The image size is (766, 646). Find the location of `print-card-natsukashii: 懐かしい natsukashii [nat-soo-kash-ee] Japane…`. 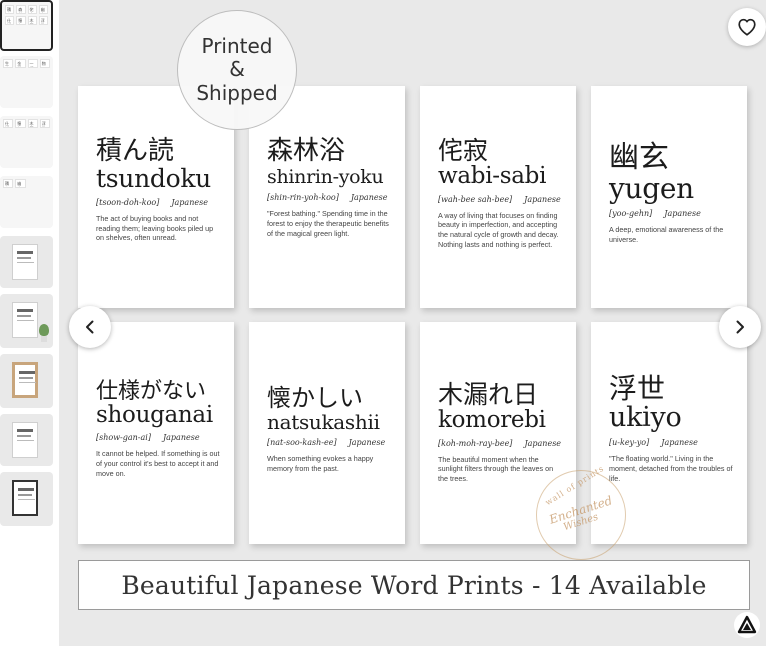

print-card-natsukashii: 懐かしい natsukashii [nat-soo-kash-ee] Japane… is located at coordinates (327, 433).